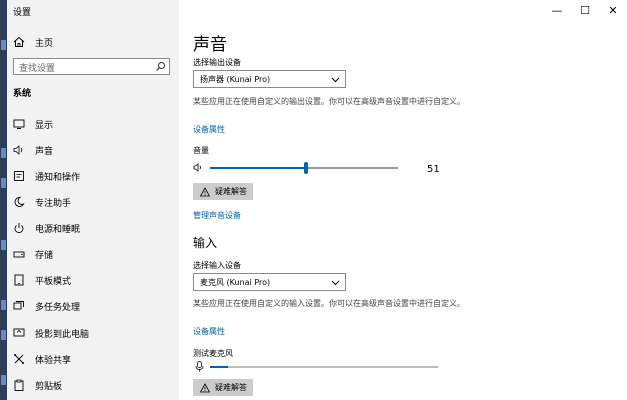 This screenshot has height=400, width=627. What do you see at coordinates (22, 13) in the screenshot?
I see `window-title: 设置` at bounding box center [22, 13].